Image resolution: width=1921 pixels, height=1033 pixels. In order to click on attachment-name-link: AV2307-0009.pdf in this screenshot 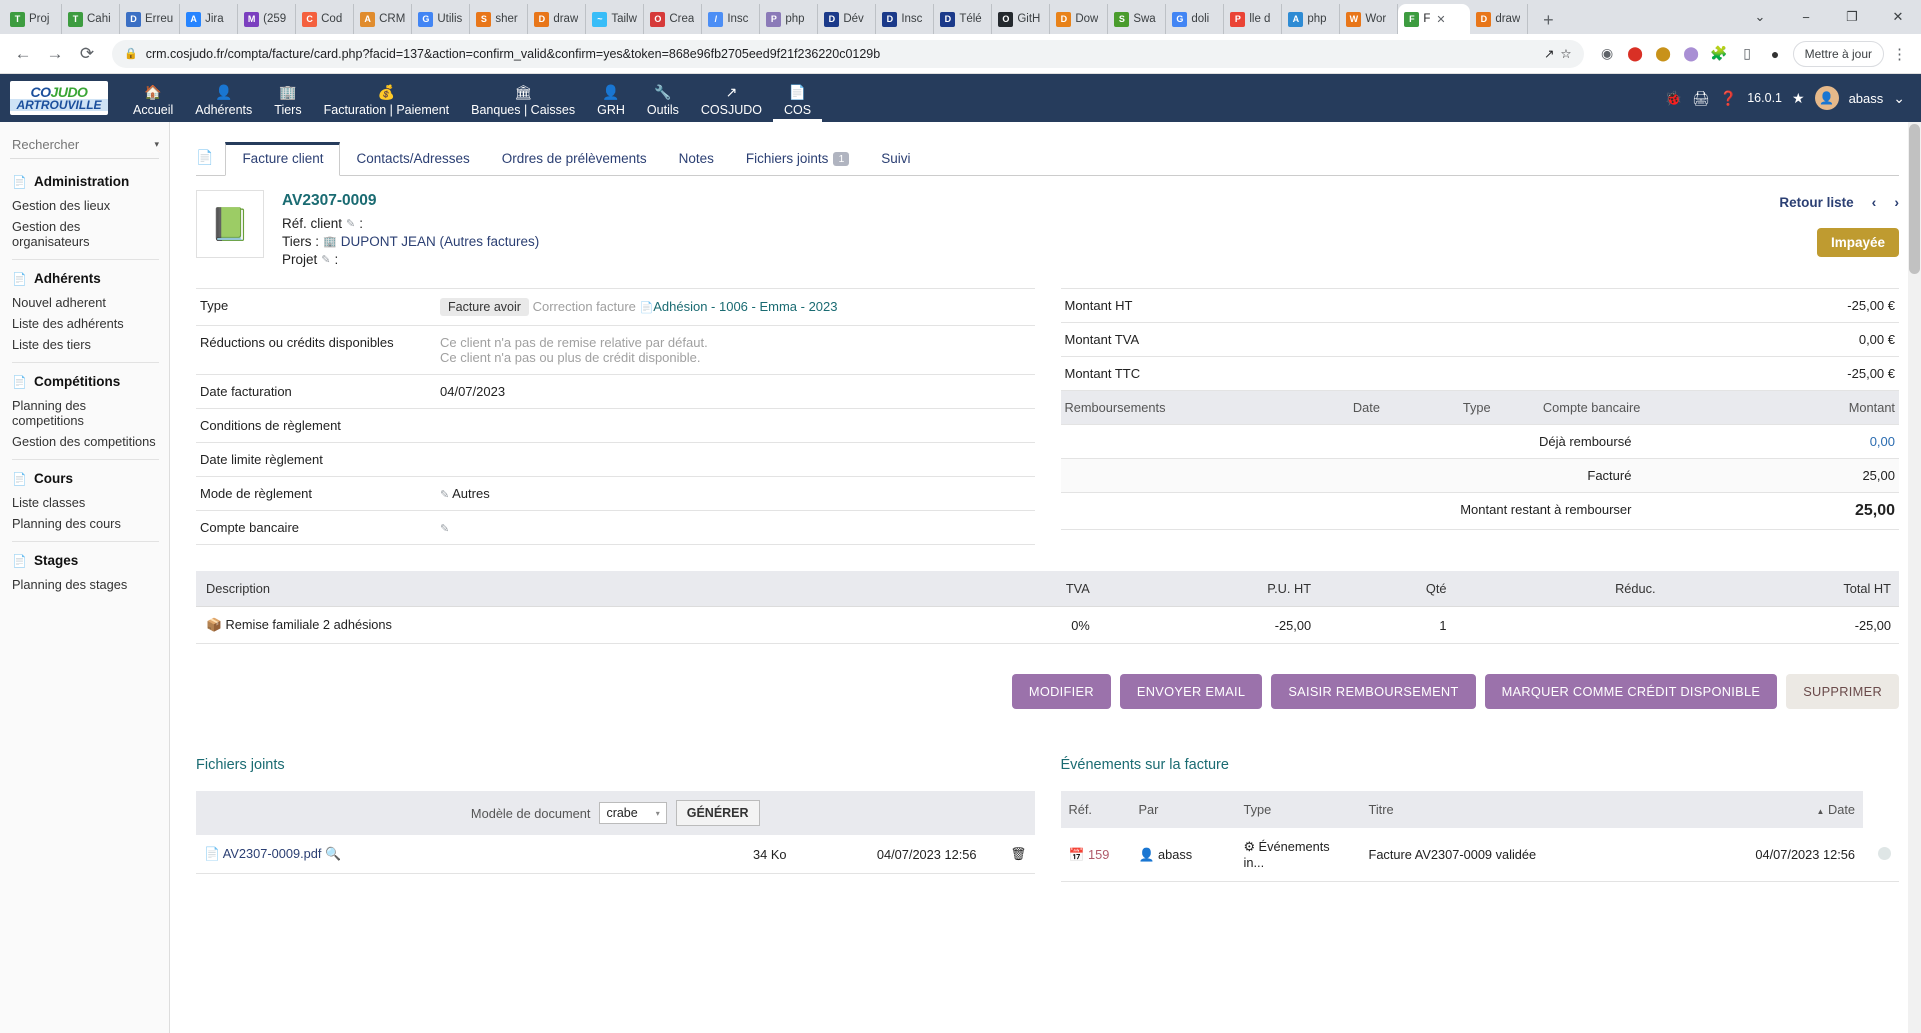, I will do `click(272, 853)`.